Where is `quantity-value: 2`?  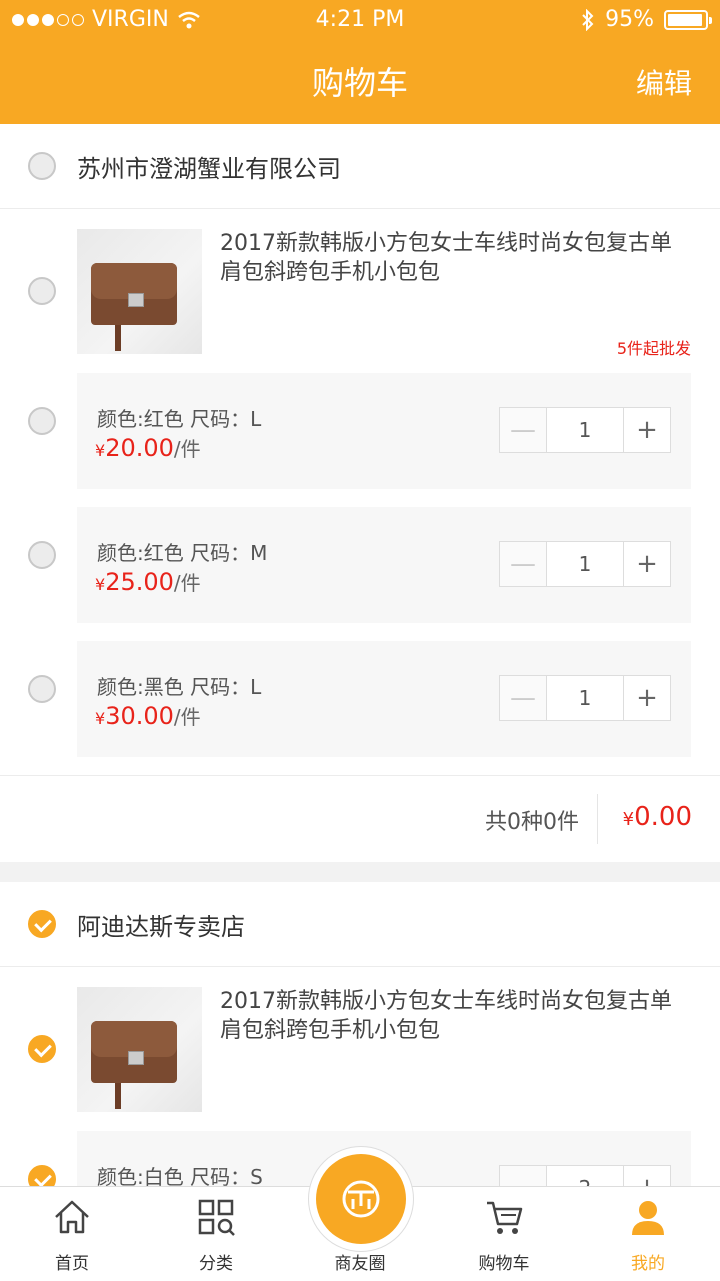
quantity-value: 2 is located at coordinates (585, 1176).